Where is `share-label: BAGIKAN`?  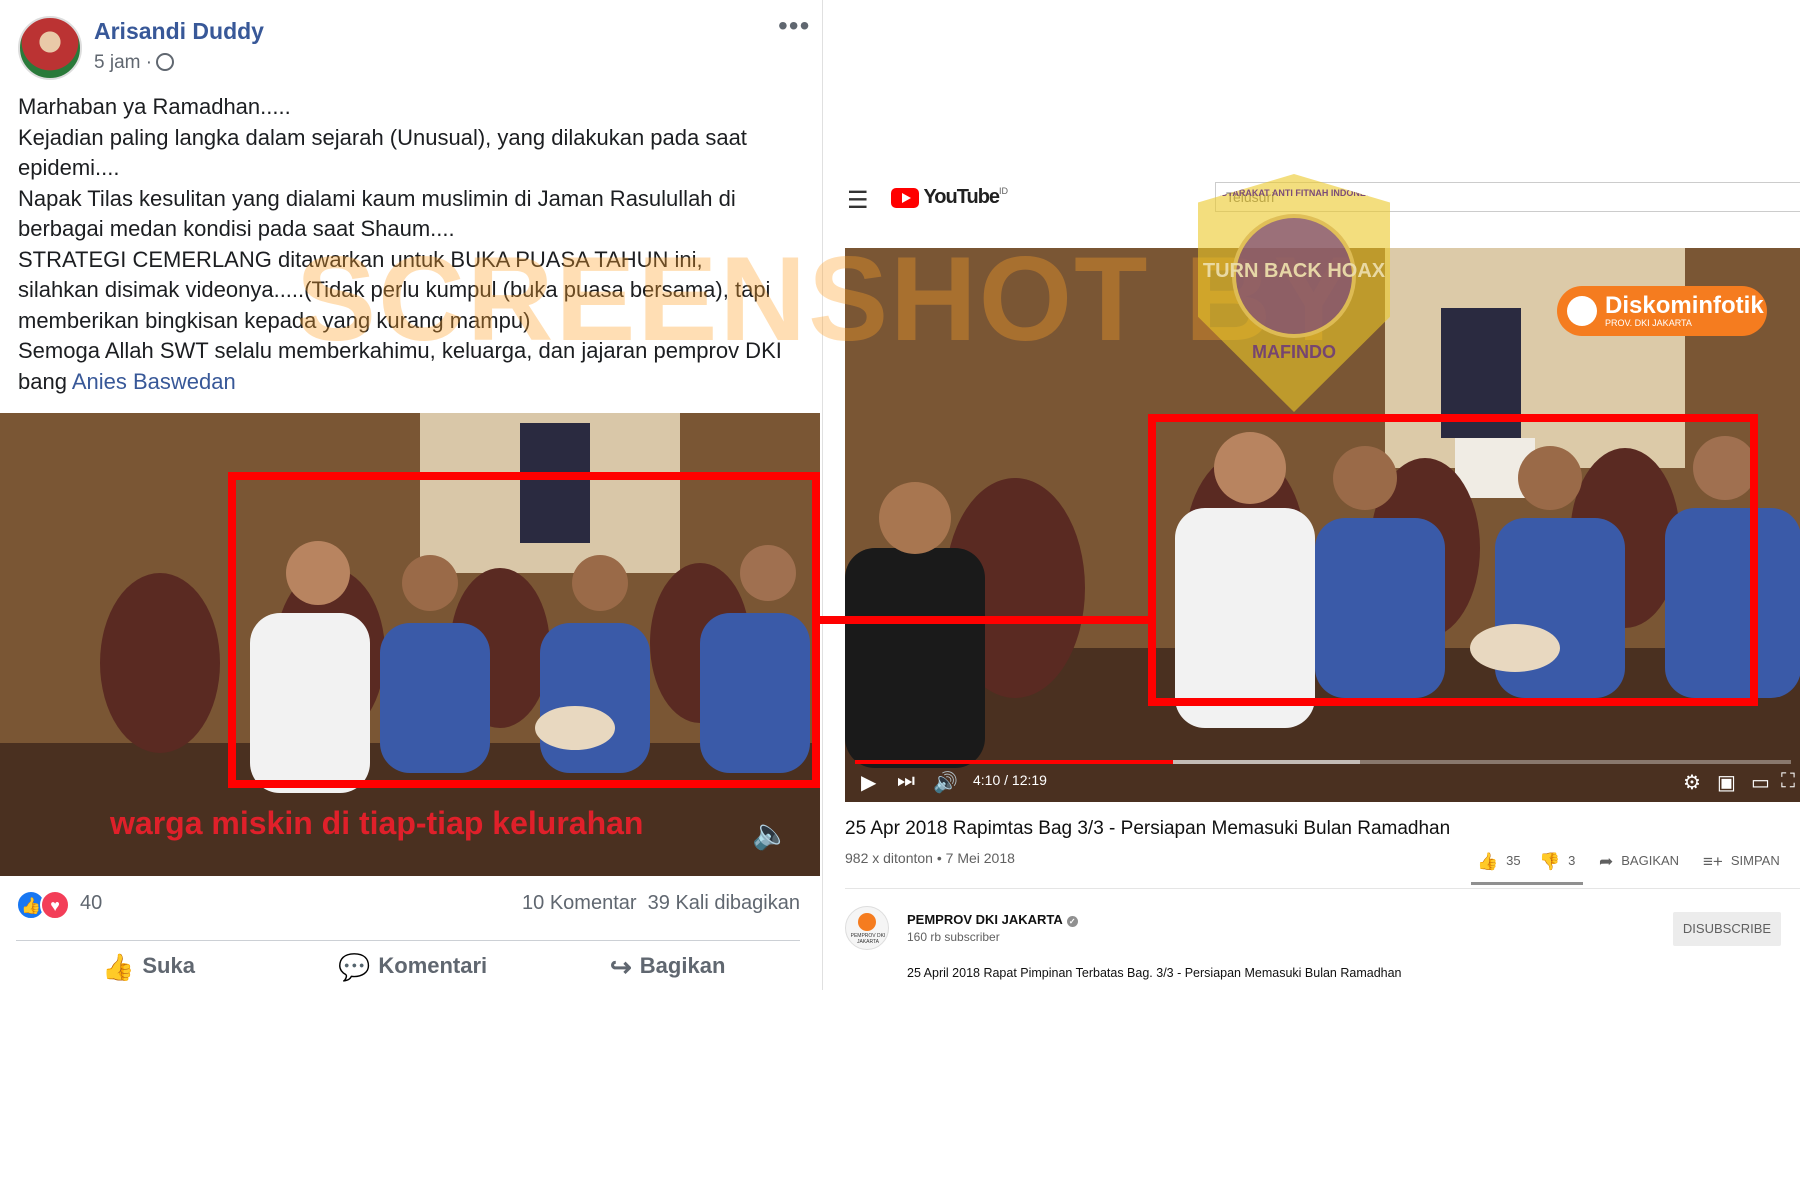 share-label: BAGIKAN is located at coordinates (1650, 860).